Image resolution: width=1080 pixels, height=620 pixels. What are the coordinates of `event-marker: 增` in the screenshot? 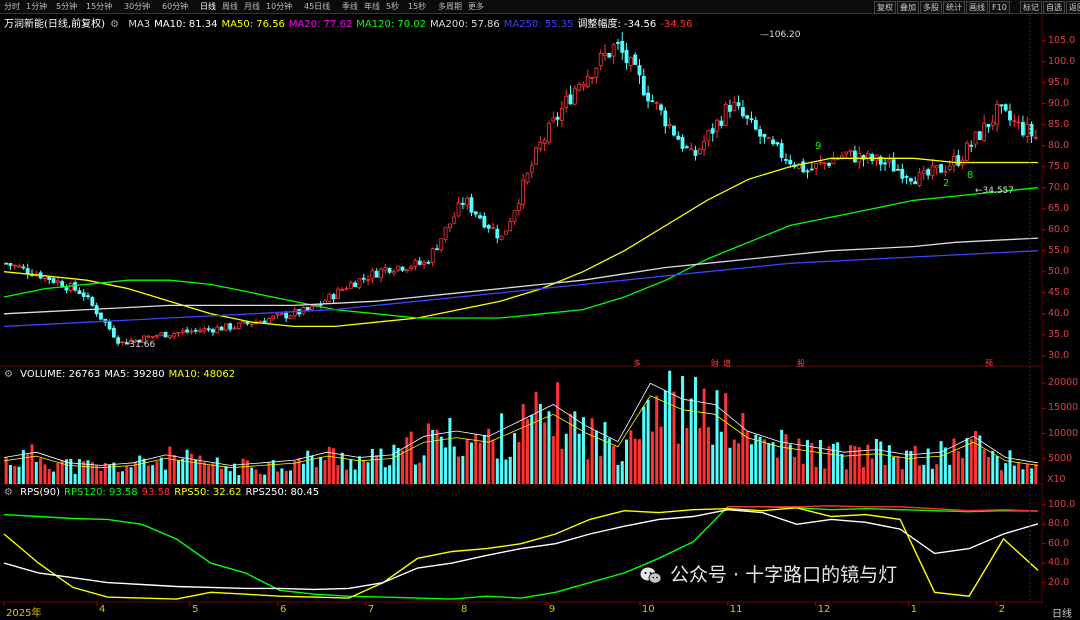 It's located at (727, 363).